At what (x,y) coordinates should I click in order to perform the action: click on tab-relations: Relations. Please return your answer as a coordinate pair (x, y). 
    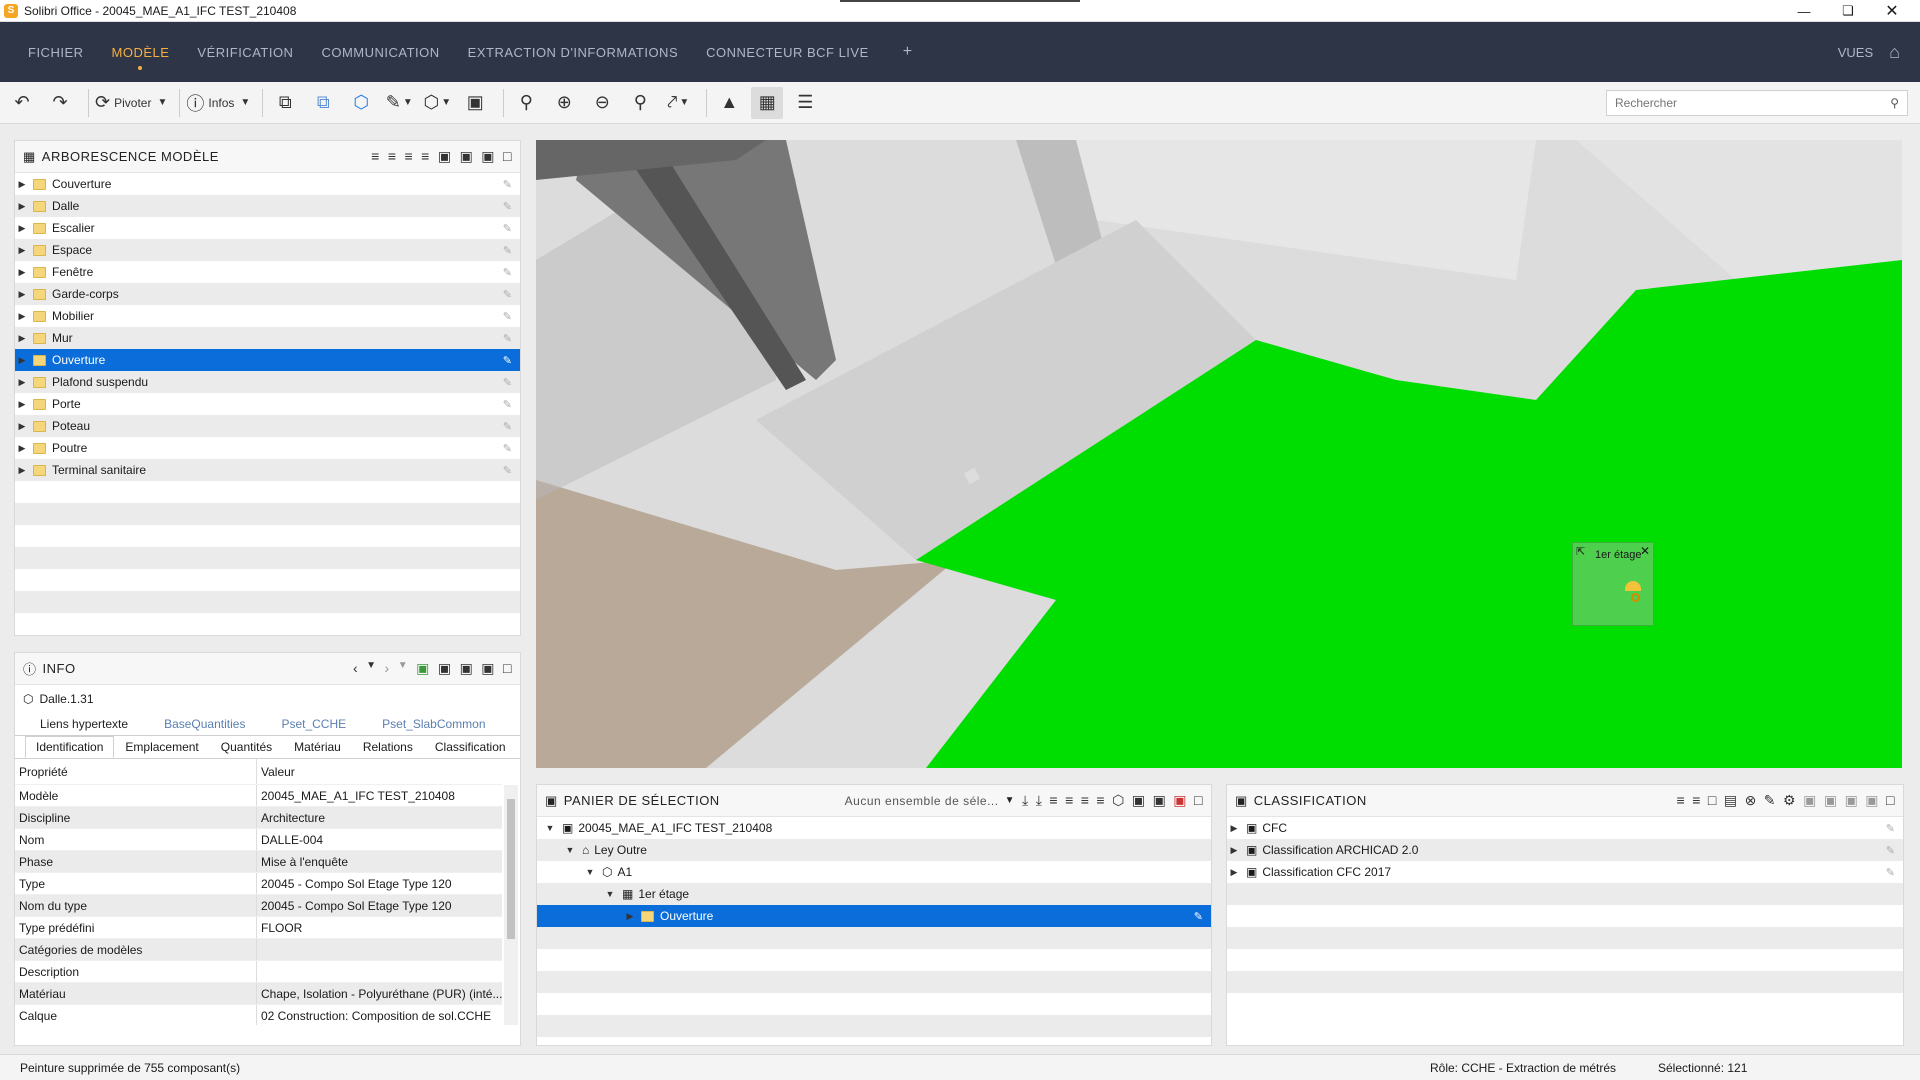
    Looking at the image, I should click on (388, 747).